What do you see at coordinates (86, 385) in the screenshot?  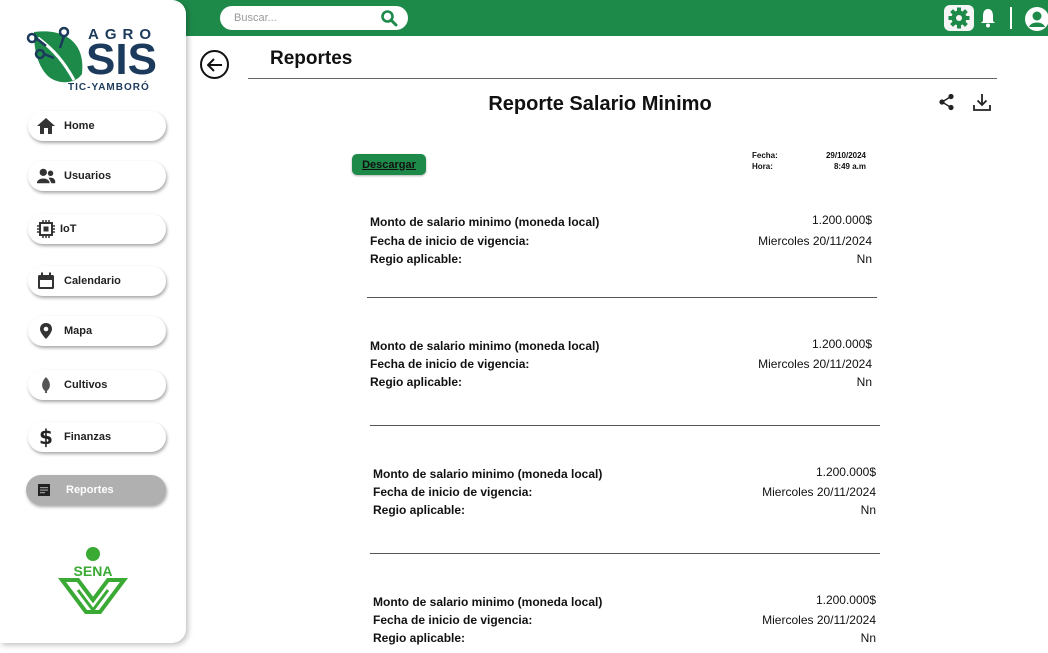 I see `sidebar-item-label: Cultivos` at bounding box center [86, 385].